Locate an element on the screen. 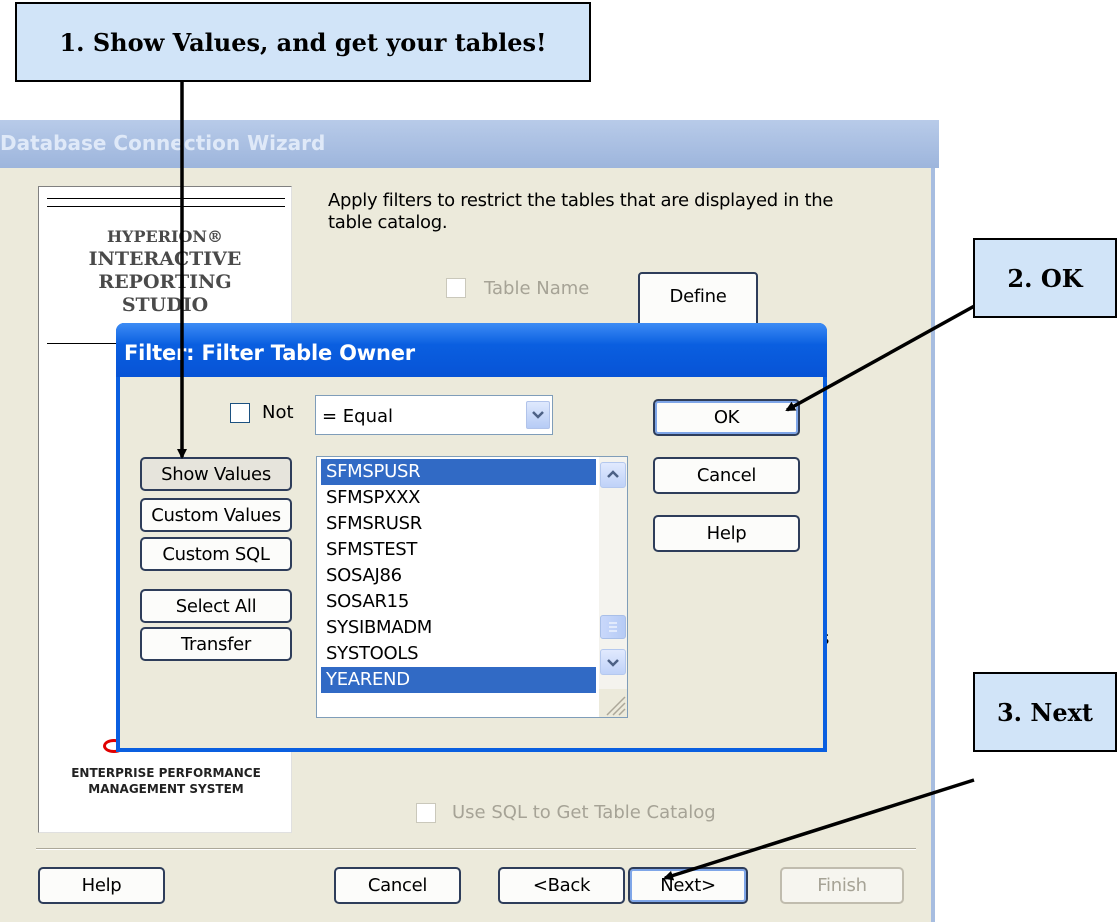 The image size is (1119, 922). callout-step-3: 3. Next is located at coordinates (1045, 712).